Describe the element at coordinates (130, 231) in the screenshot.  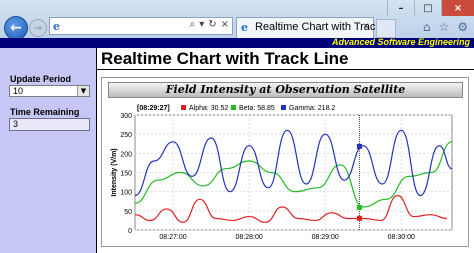
I see `y-tick-label: 0` at that location.